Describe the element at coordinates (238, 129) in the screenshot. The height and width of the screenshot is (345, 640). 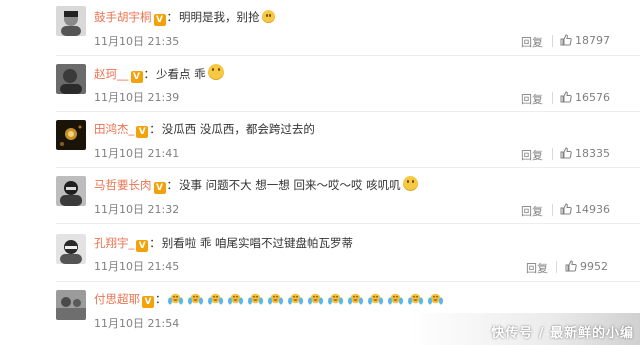
I see `comment-text: 没瓜西 没瓜西，都会跨过去的` at that location.